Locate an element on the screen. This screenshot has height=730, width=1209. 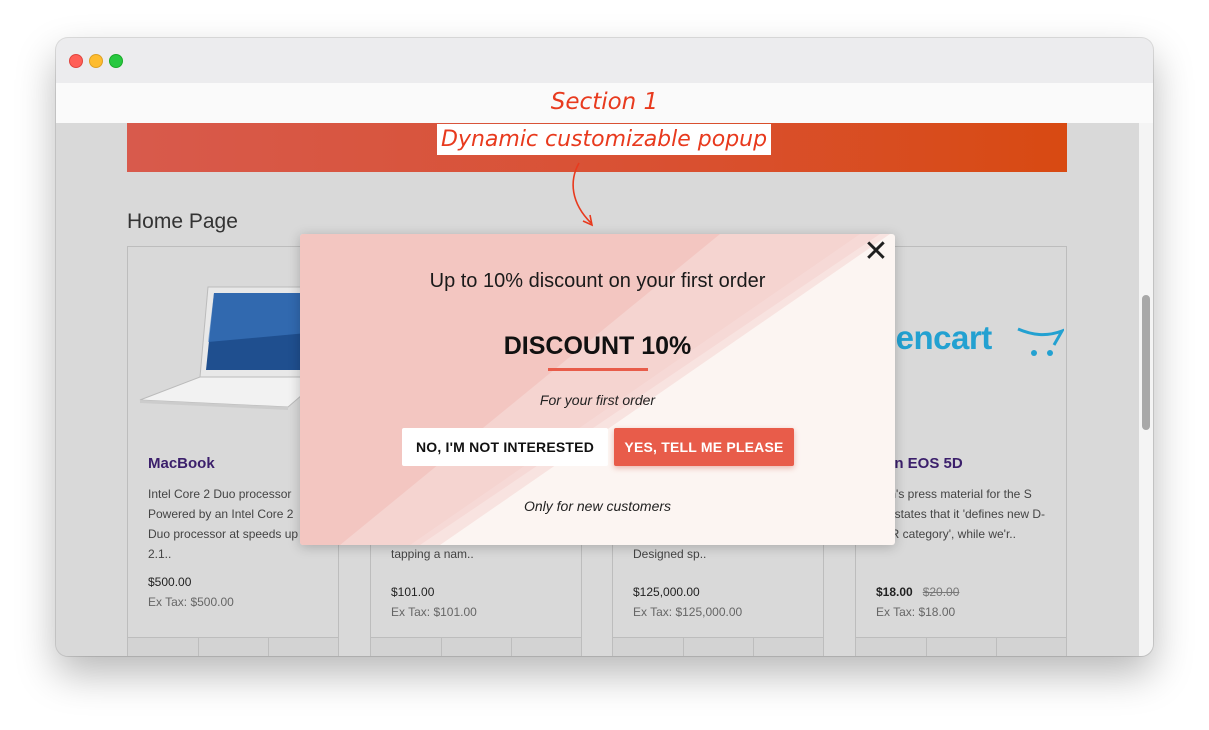
vertical-scrollbar is located at coordinates (1146, 389).